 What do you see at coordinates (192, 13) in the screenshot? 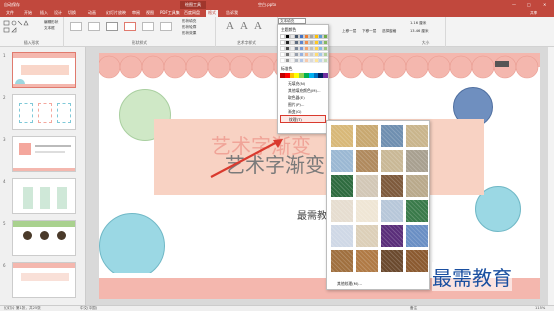
I see `tab-10: 百度网盘` at bounding box center [192, 13].